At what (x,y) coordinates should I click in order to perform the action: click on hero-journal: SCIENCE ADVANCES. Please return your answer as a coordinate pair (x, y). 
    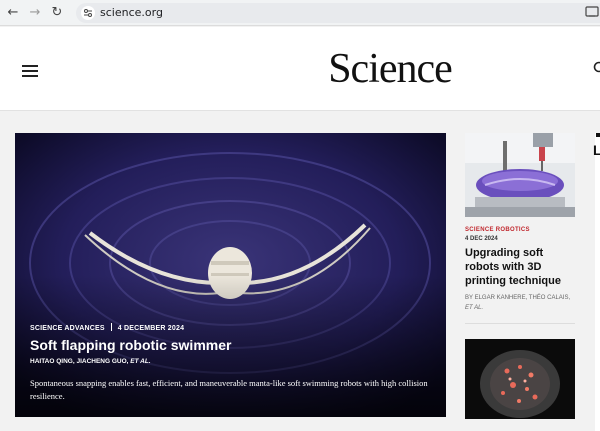
    Looking at the image, I should click on (67, 328).